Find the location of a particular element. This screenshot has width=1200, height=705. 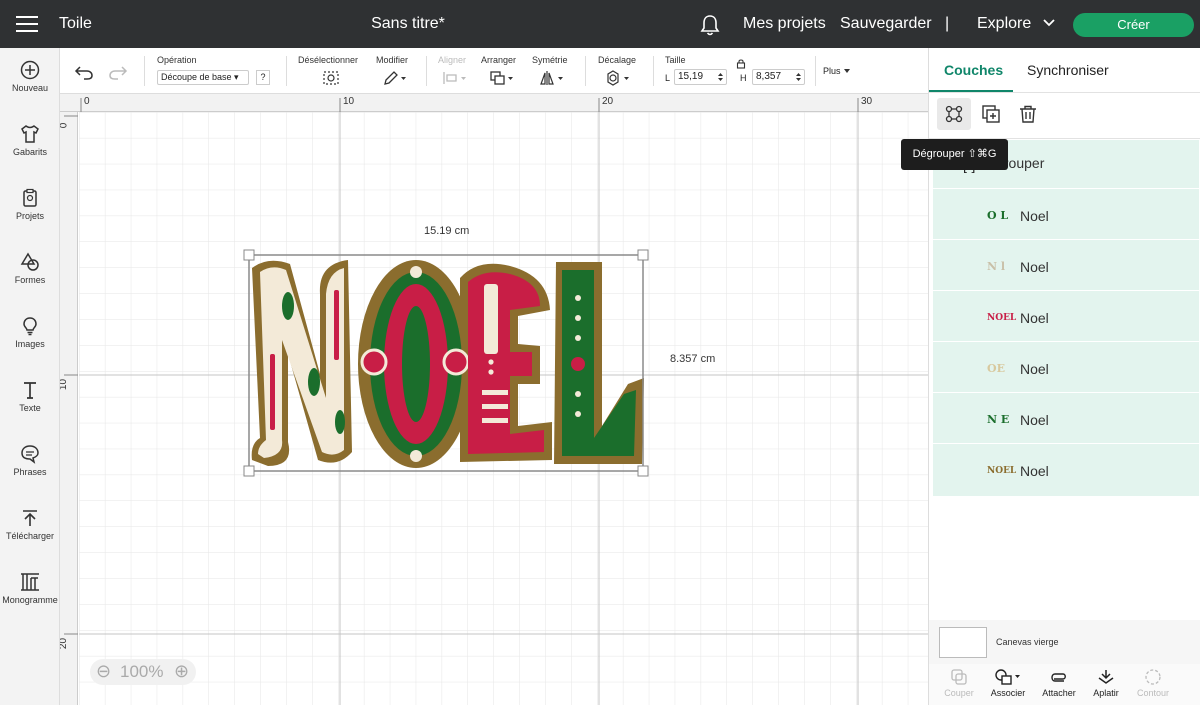

operation-help-button: ? is located at coordinates (263, 77).